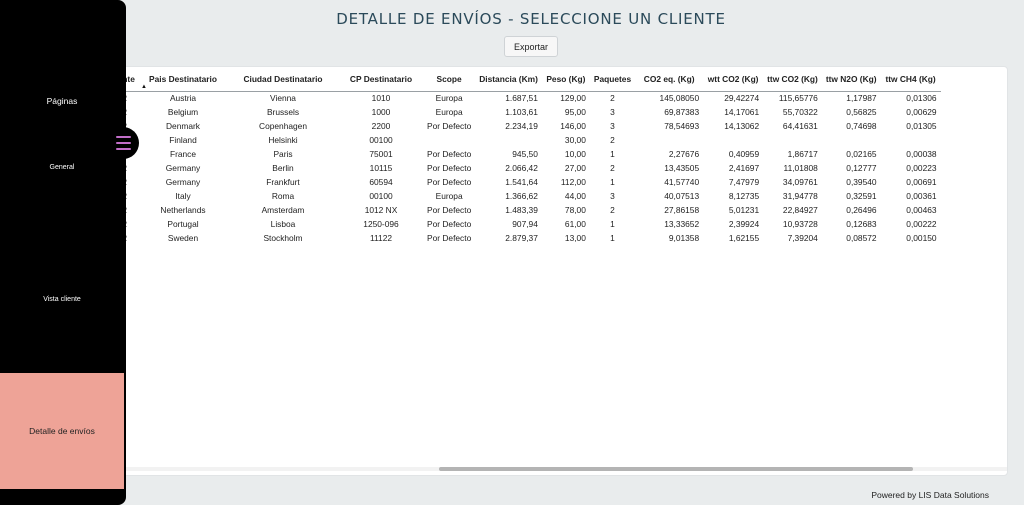 The height and width of the screenshot is (505, 1024). Describe the element at coordinates (679, 98) in the screenshot. I see `table-cell: 145,08050` at that location.